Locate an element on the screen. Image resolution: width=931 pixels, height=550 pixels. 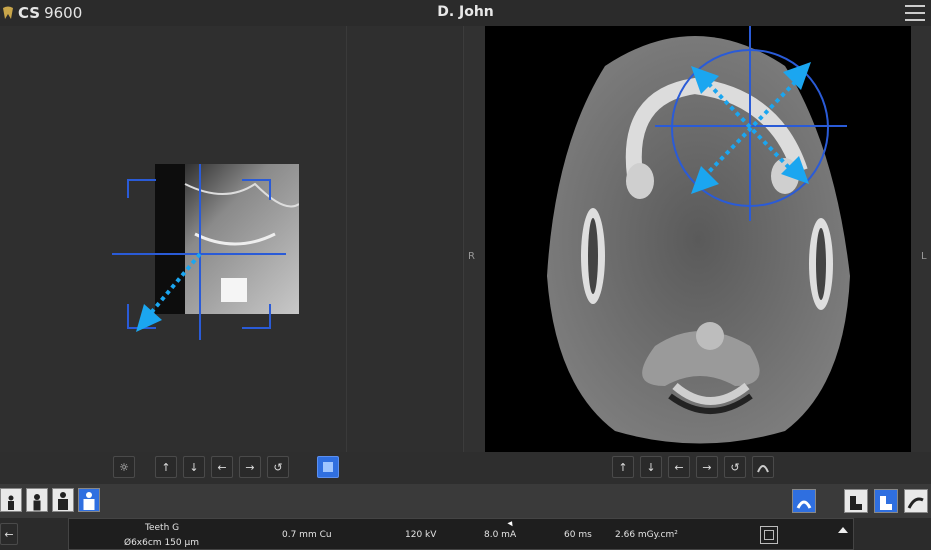
filter-label: 0.7 mm Cu is located at coordinates (307, 535).